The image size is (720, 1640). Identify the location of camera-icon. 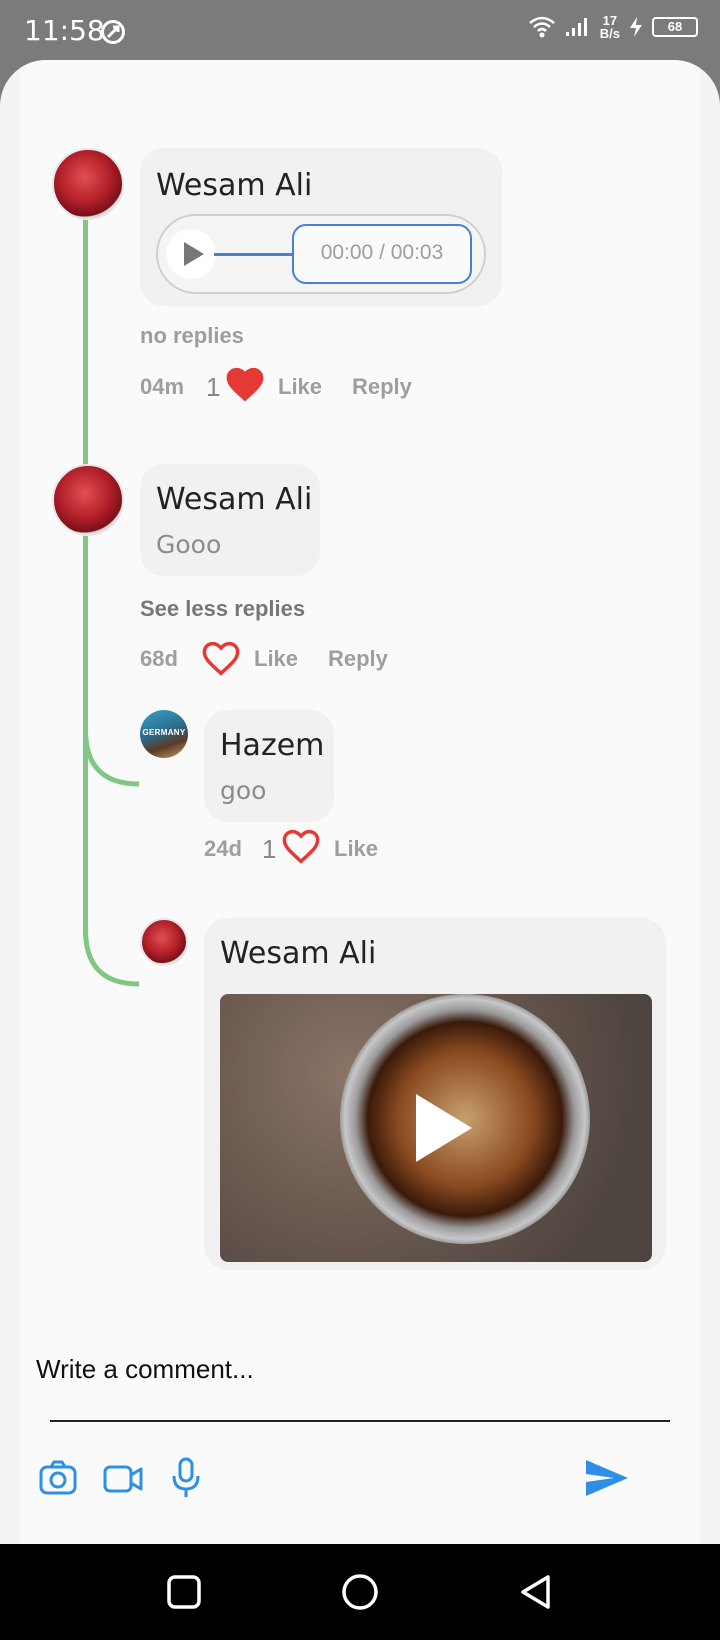
(58, 1478).